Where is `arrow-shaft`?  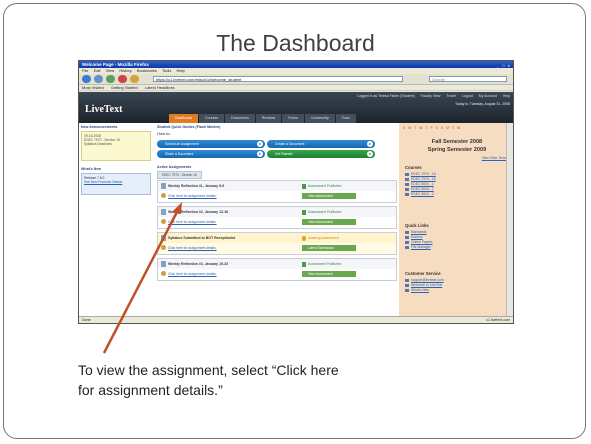 arrow-shaft is located at coordinates (141, 281).